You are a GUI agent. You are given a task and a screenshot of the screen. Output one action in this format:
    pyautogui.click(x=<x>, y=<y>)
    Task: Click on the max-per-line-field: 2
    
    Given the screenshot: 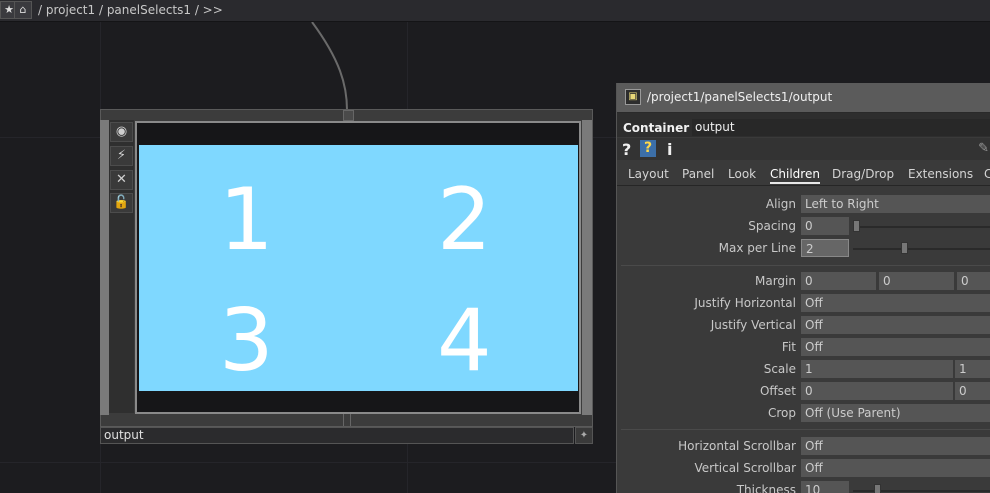 What is the action you would take?
    pyautogui.click(x=825, y=248)
    